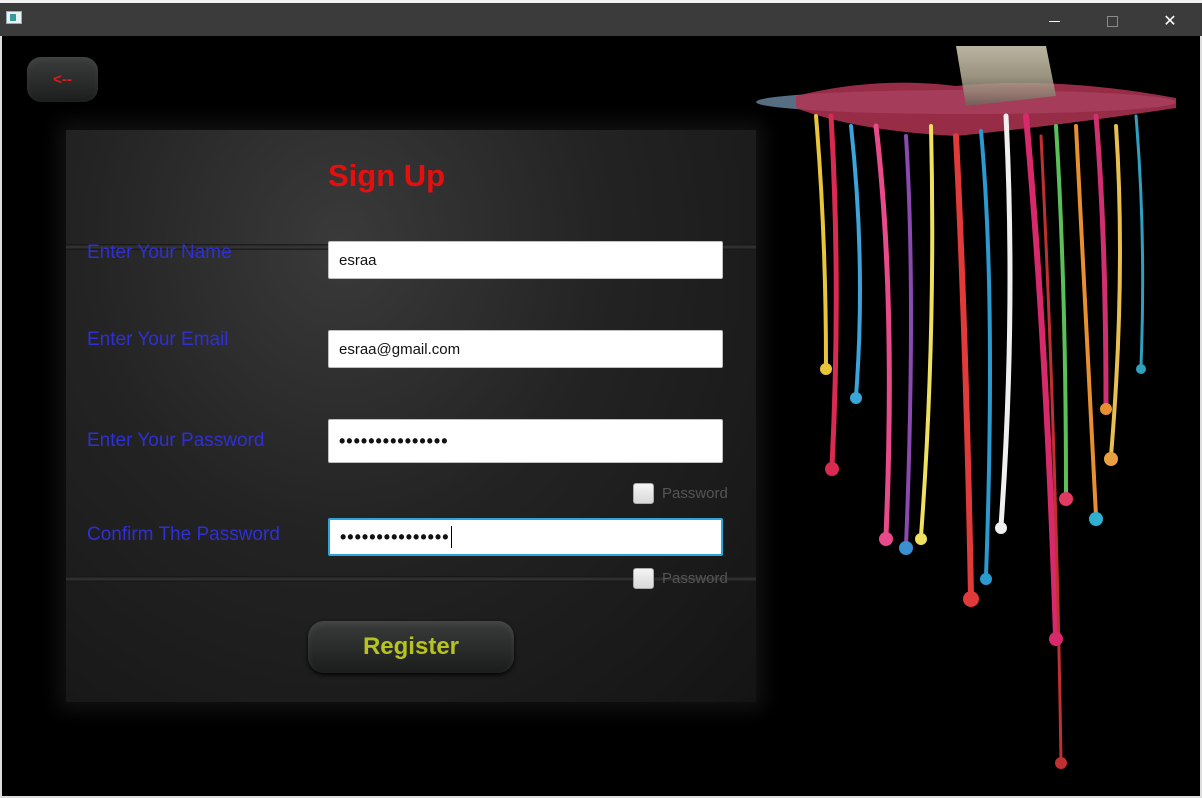  I want to click on window-titlebar: ✕, so click(601, 18).